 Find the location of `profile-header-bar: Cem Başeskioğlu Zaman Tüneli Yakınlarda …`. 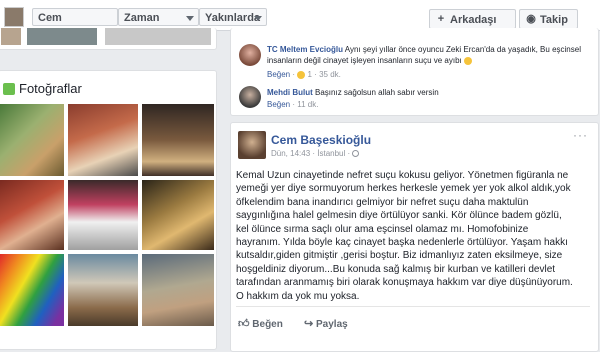

profile-header-bar: Cem Başeskioğlu Zaman Tüneli Yakınlarda … is located at coordinates (300, 23).